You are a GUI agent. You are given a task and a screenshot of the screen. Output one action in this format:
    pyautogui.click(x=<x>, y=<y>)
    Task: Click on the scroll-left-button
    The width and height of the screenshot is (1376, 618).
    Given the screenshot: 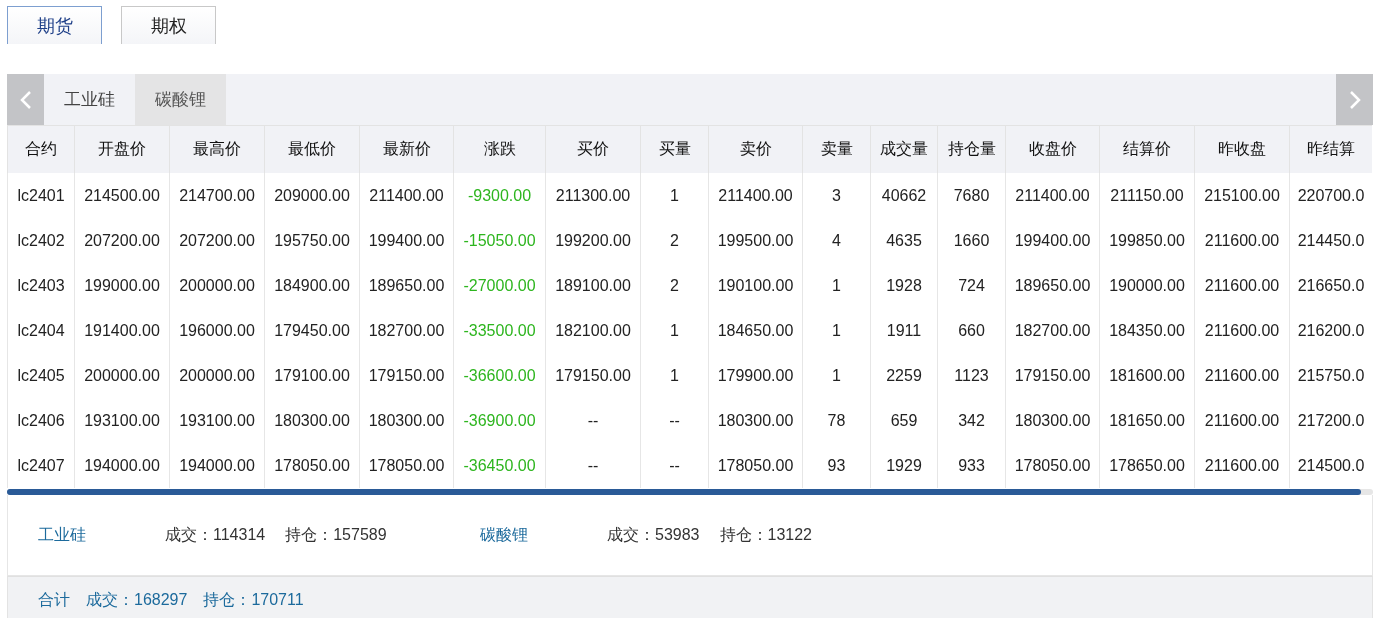 What is the action you would take?
    pyautogui.click(x=25, y=99)
    